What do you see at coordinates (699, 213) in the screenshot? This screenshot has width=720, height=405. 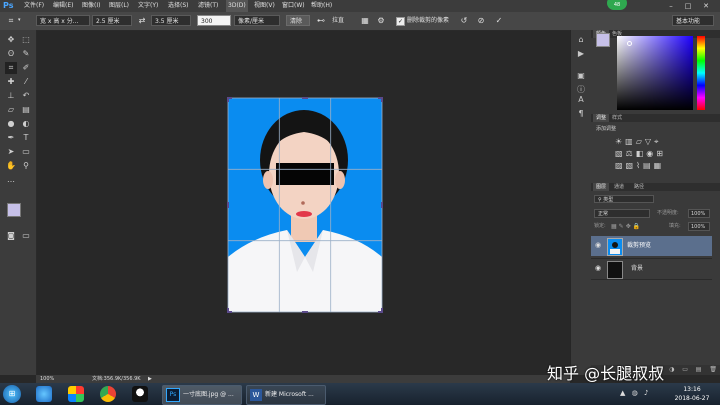 I see `opacity-input: 100%` at bounding box center [699, 213].